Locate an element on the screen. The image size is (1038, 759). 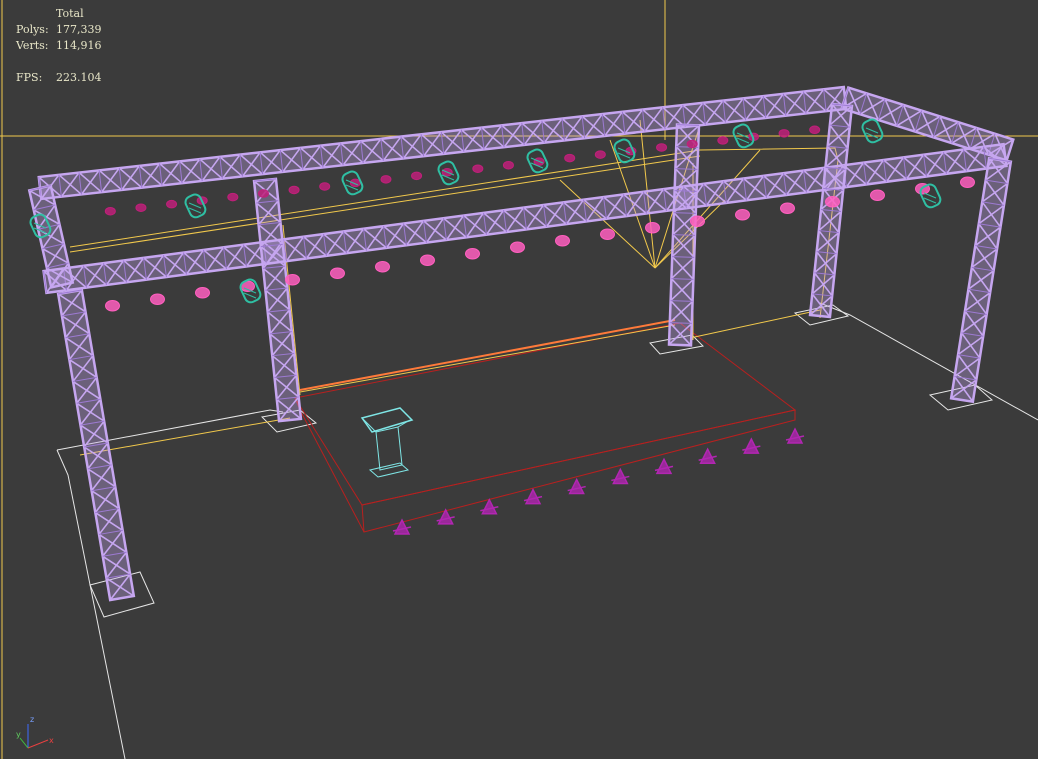
truss-post-front-right is located at coordinates (981, 280).